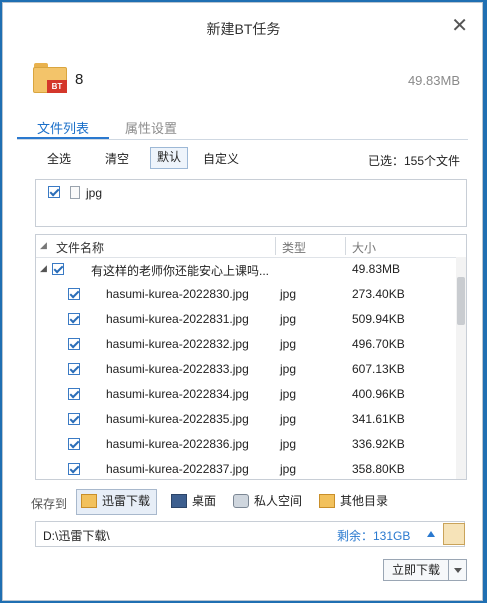 This screenshot has height=603, width=487. I want to click on file-row: hasumi-kurea-2022834.jpg jpg 400.96KB, so click(246, 394).